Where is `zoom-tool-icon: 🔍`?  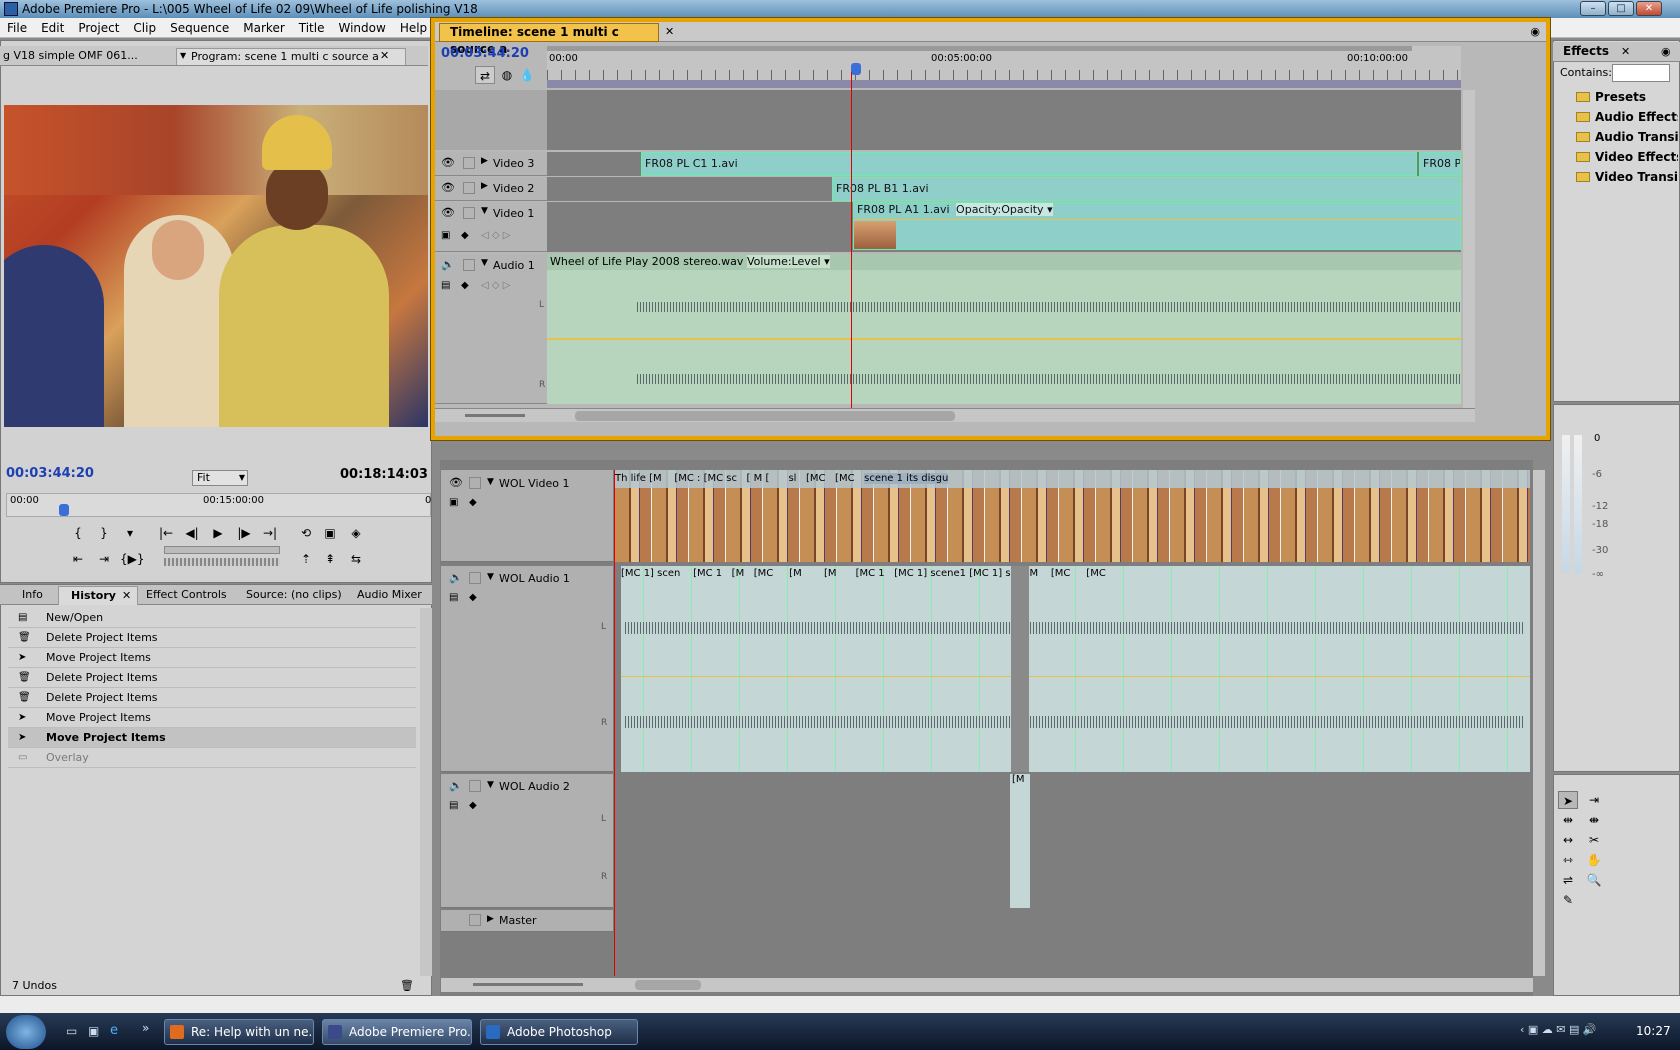 zoom-tool-icon: 🔍 is located at coordinates (1594, 880).